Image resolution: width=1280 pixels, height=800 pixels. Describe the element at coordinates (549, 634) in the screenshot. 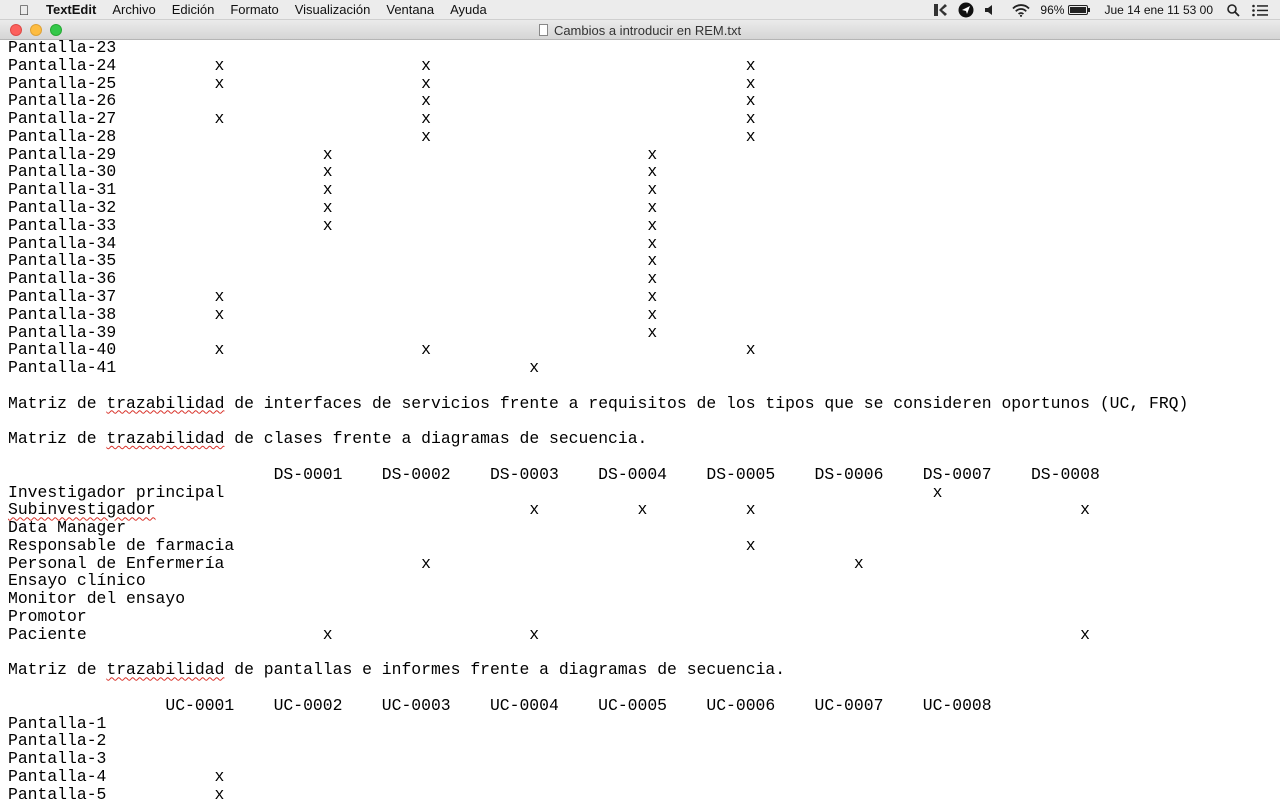

I see `text-line: Paciente x x x` at that location.